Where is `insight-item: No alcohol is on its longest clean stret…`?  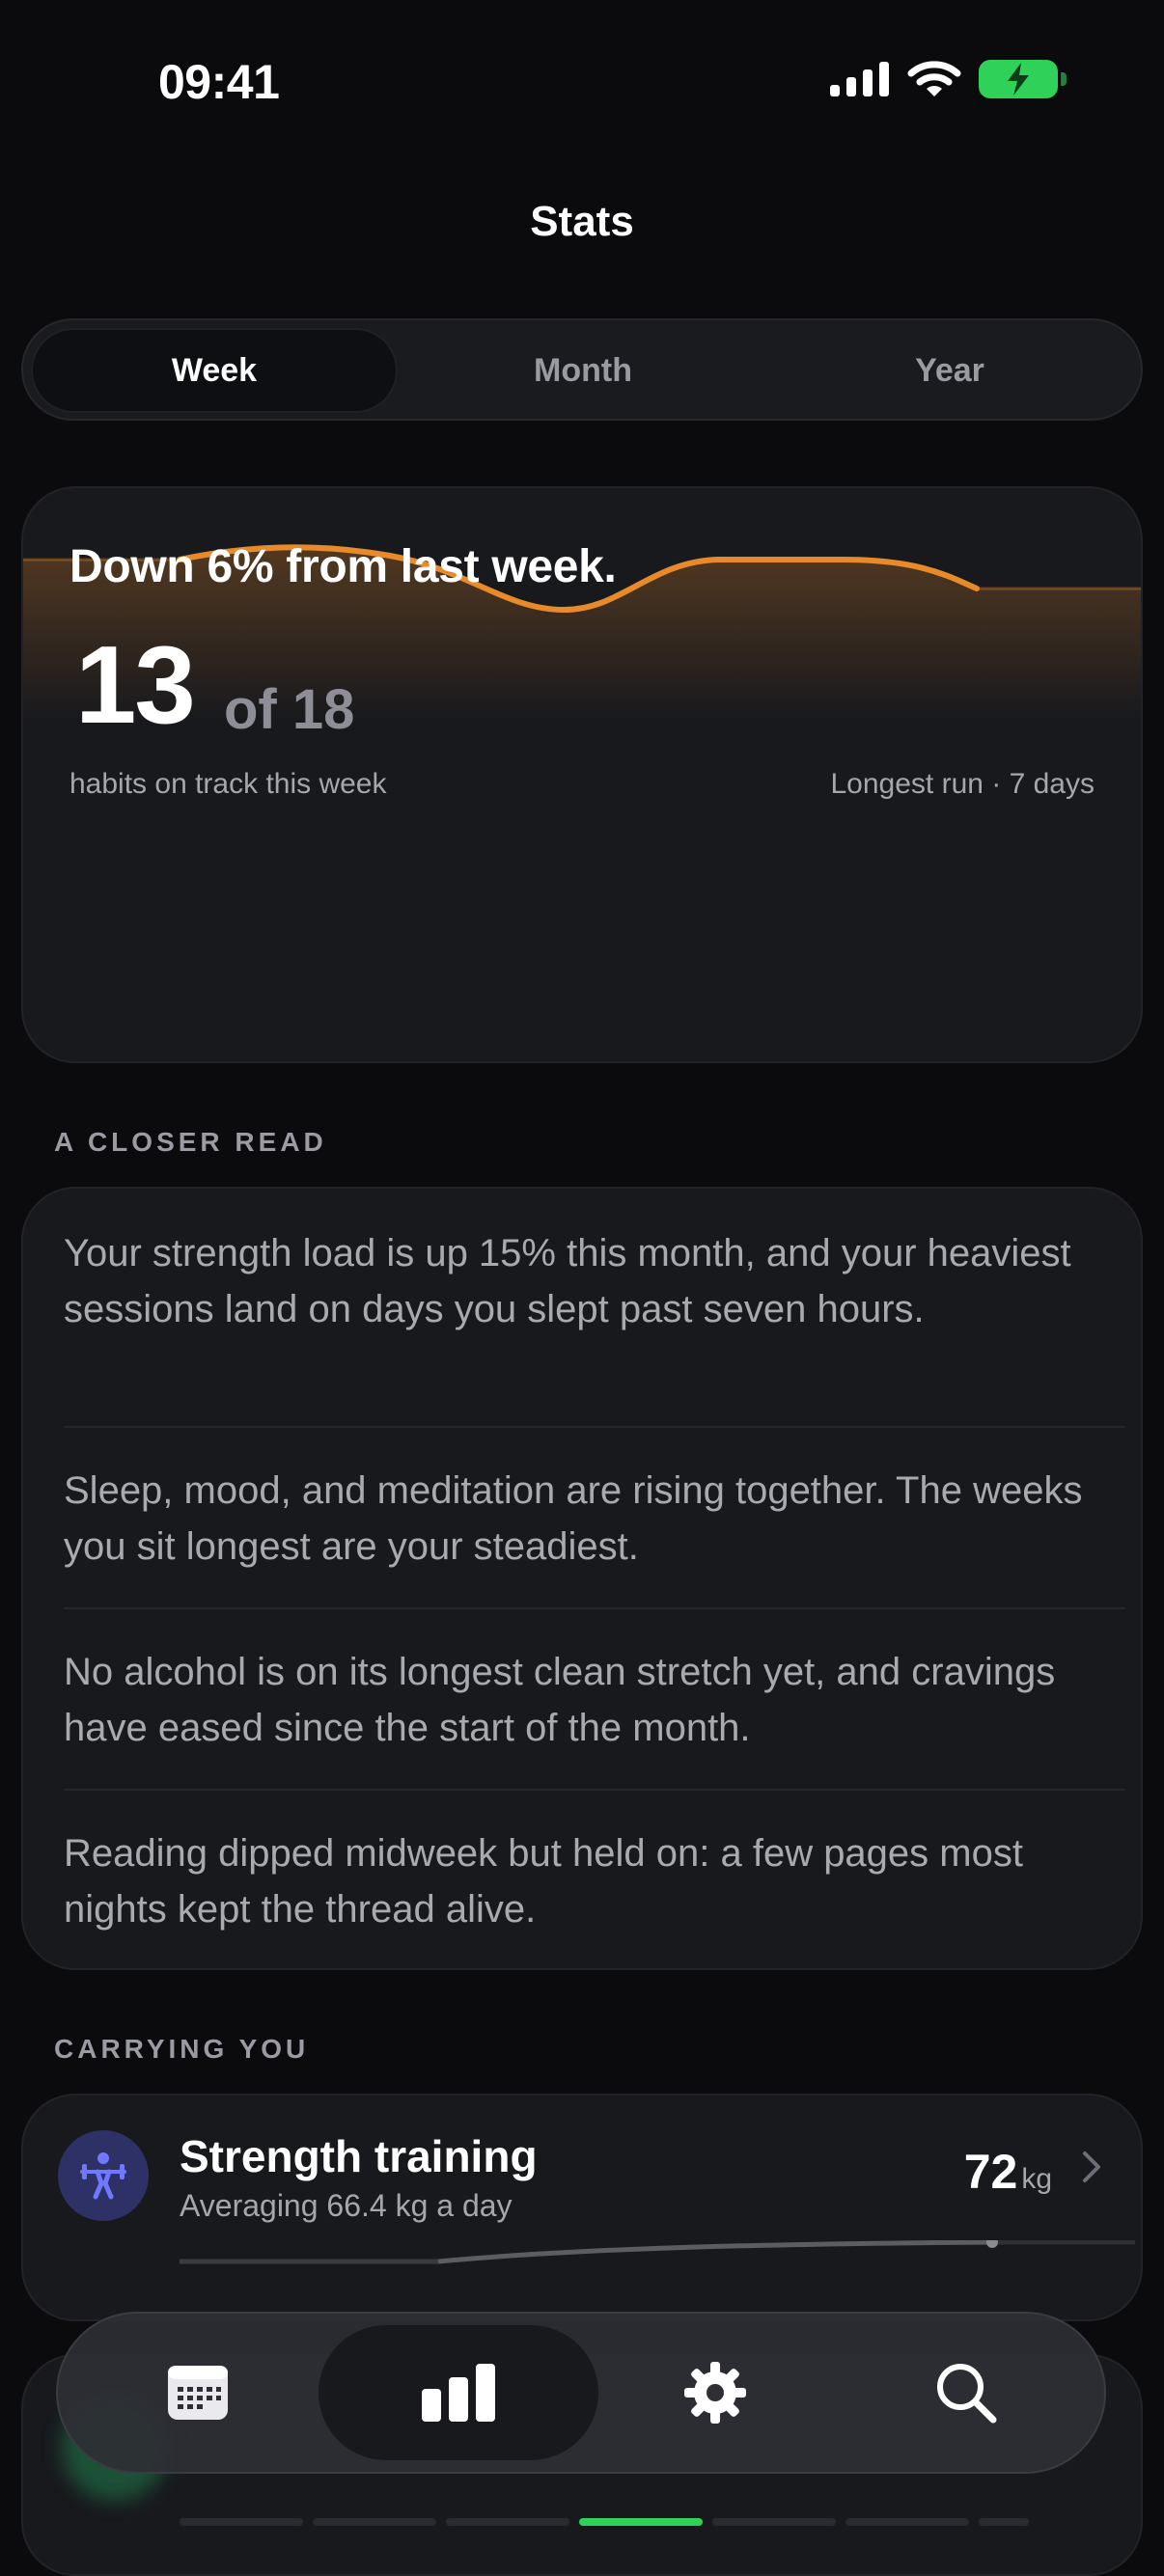 insight-item: No alcohol is on its longest clean stret… is located at coordinates (560, 1700).